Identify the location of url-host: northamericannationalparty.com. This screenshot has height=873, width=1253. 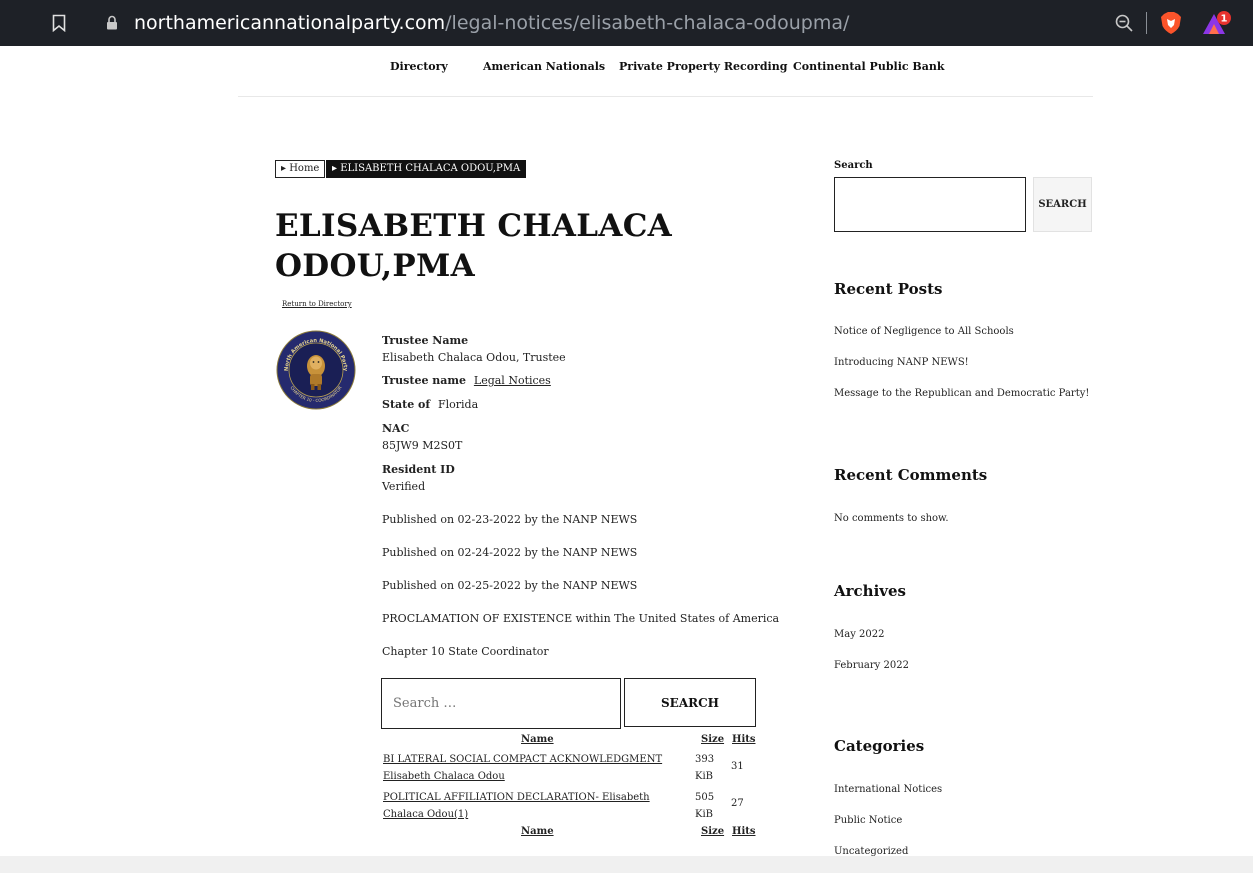
(290, 23).